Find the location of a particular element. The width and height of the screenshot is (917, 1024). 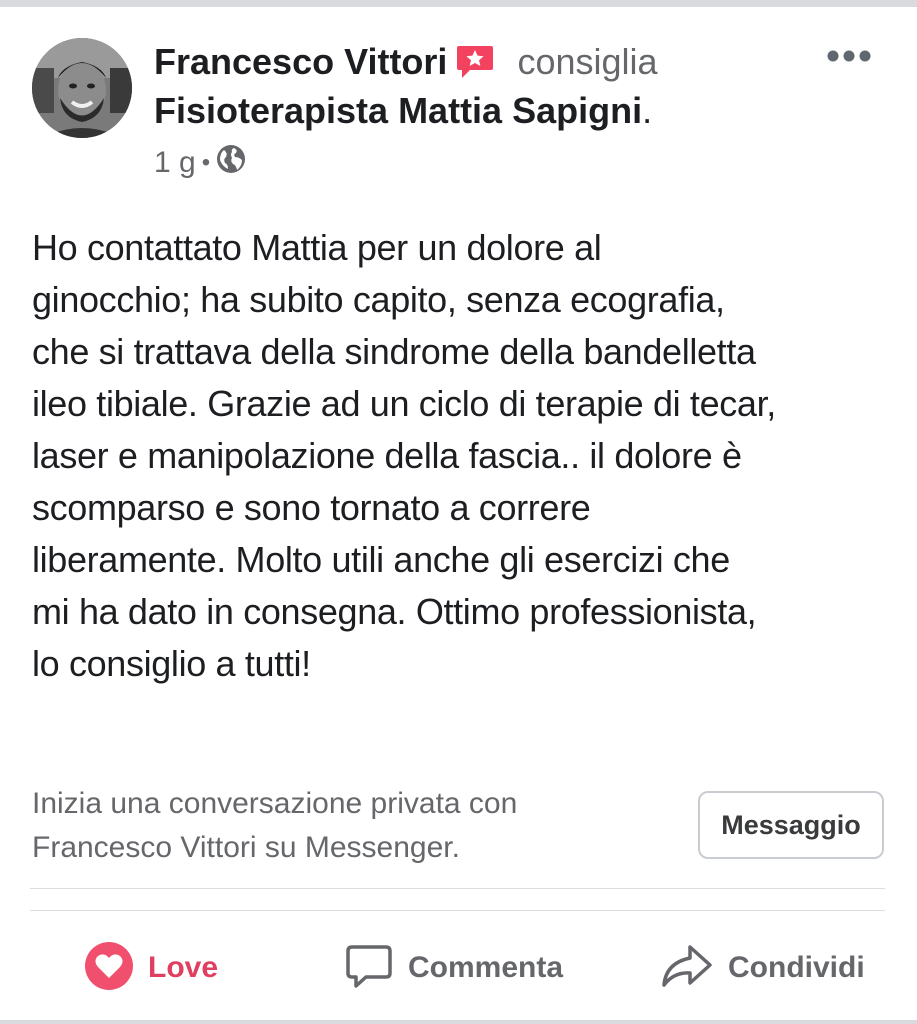

comment-bubble-icon is located at coordinates (369, 968).